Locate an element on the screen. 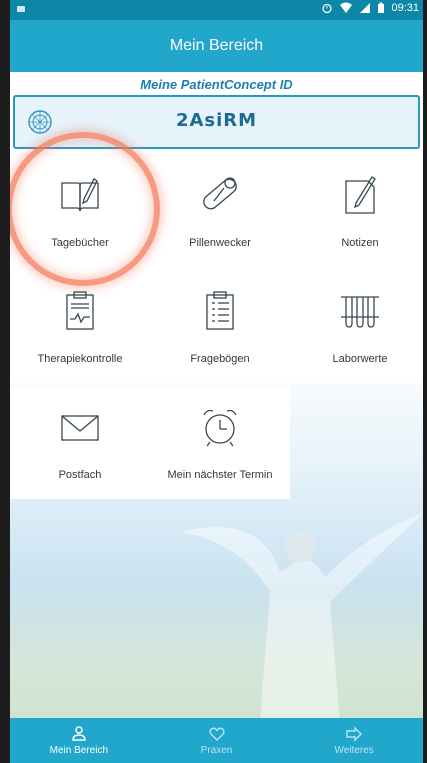 The width and height of the screenshot is (427, 763). app-bar: Mein Bereich is located at coordinates (216, 46).